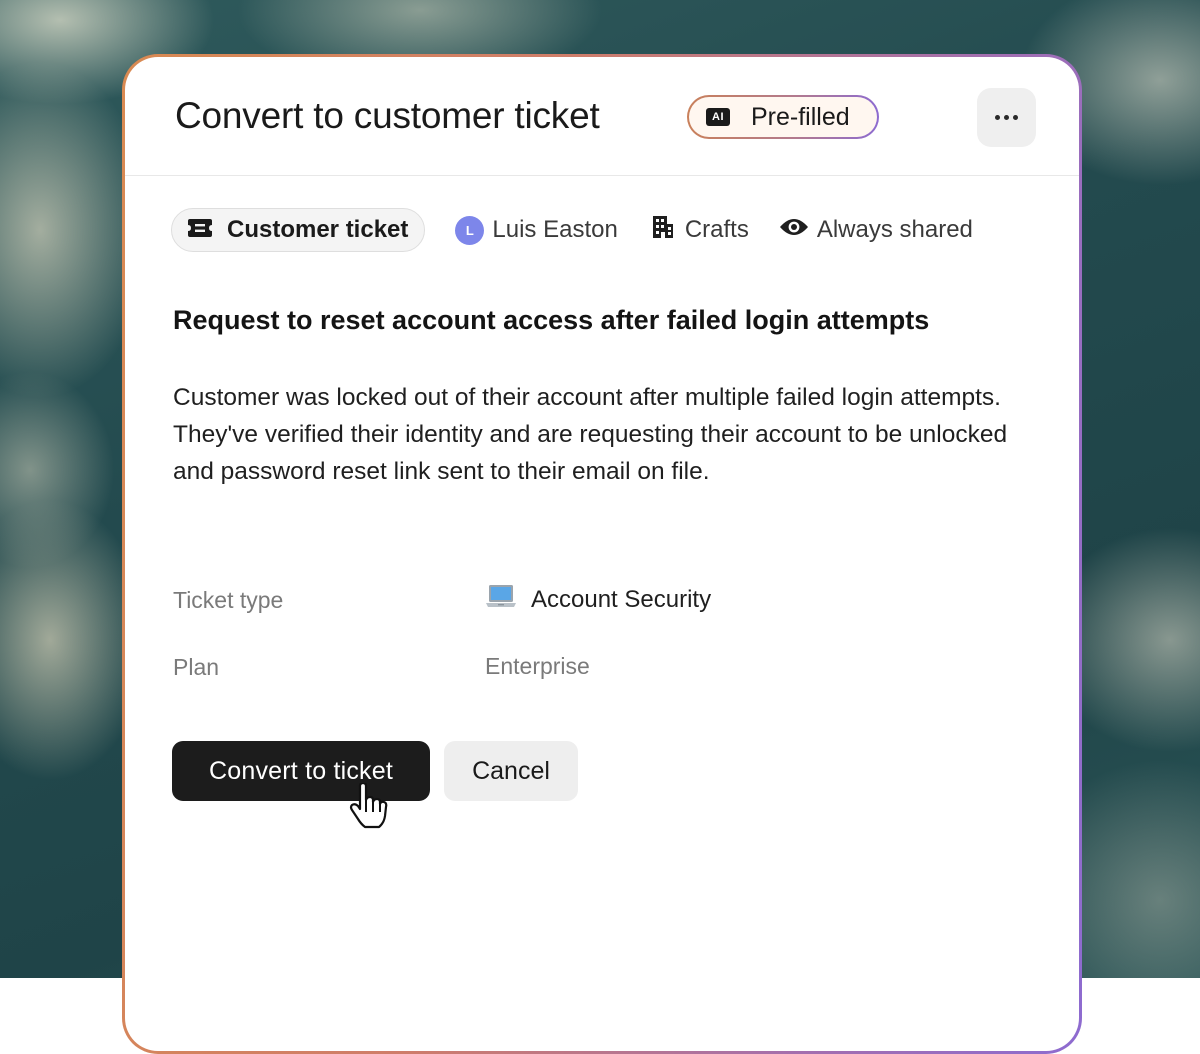 Image resolution: width=1200 pixels, height=1054 pixels. What do you see at coordinates (716, 229) in the screenshot?
I see `company-name: Crafts` at bounding box center [716, 229].